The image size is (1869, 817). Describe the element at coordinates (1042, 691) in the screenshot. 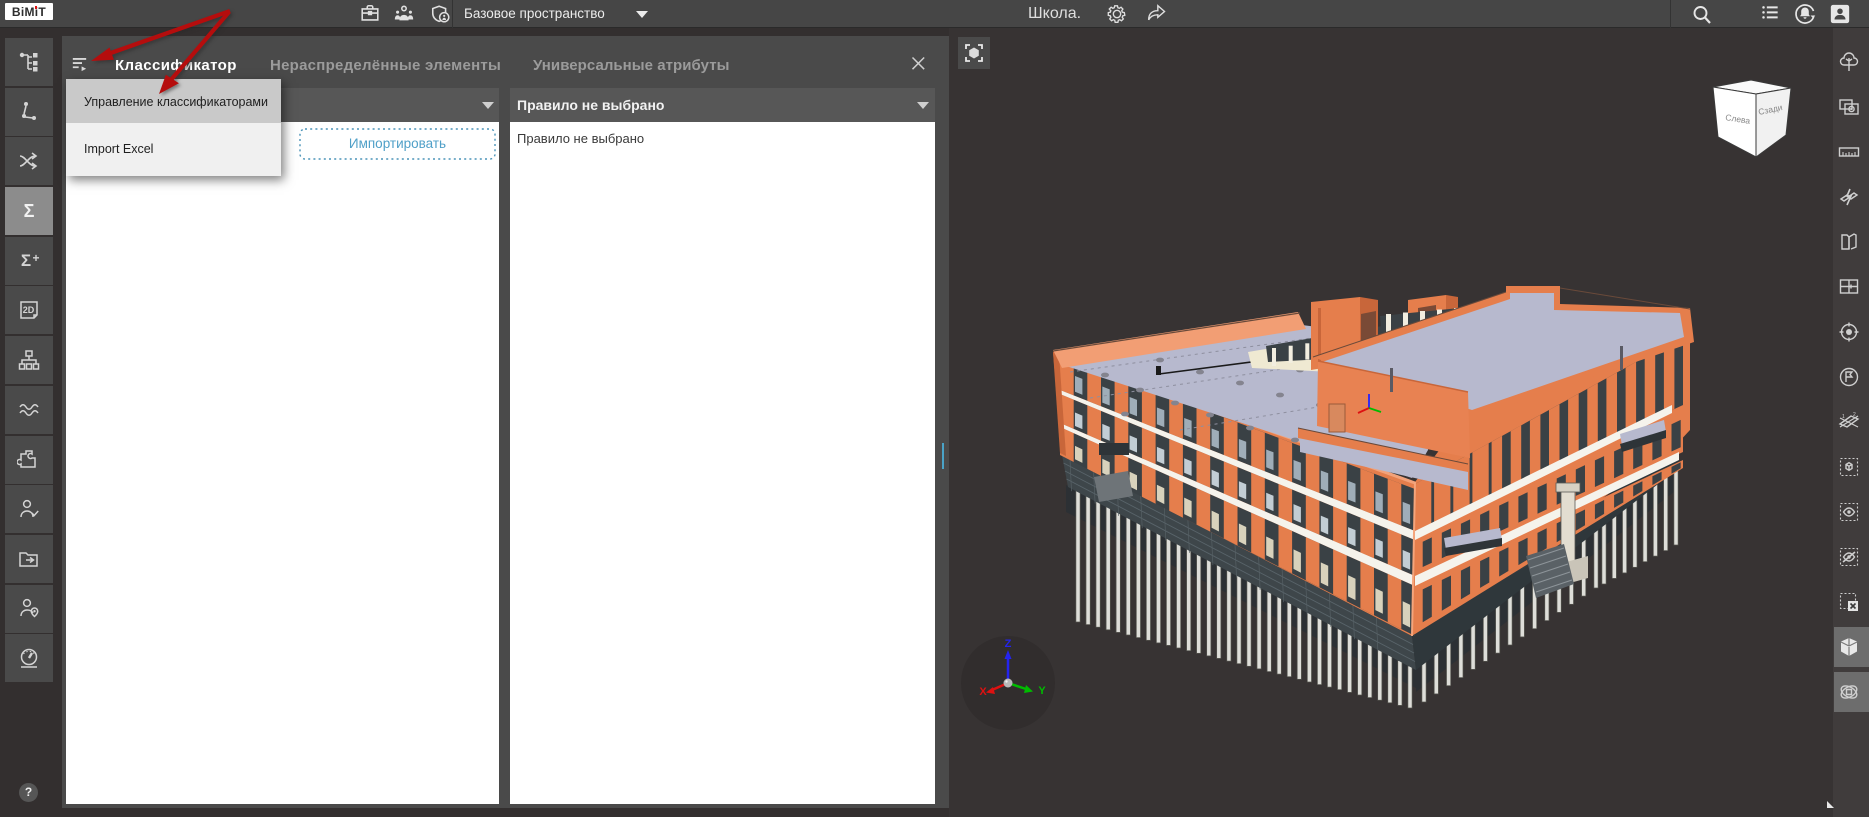

I see `svg-text: Y` at that location.